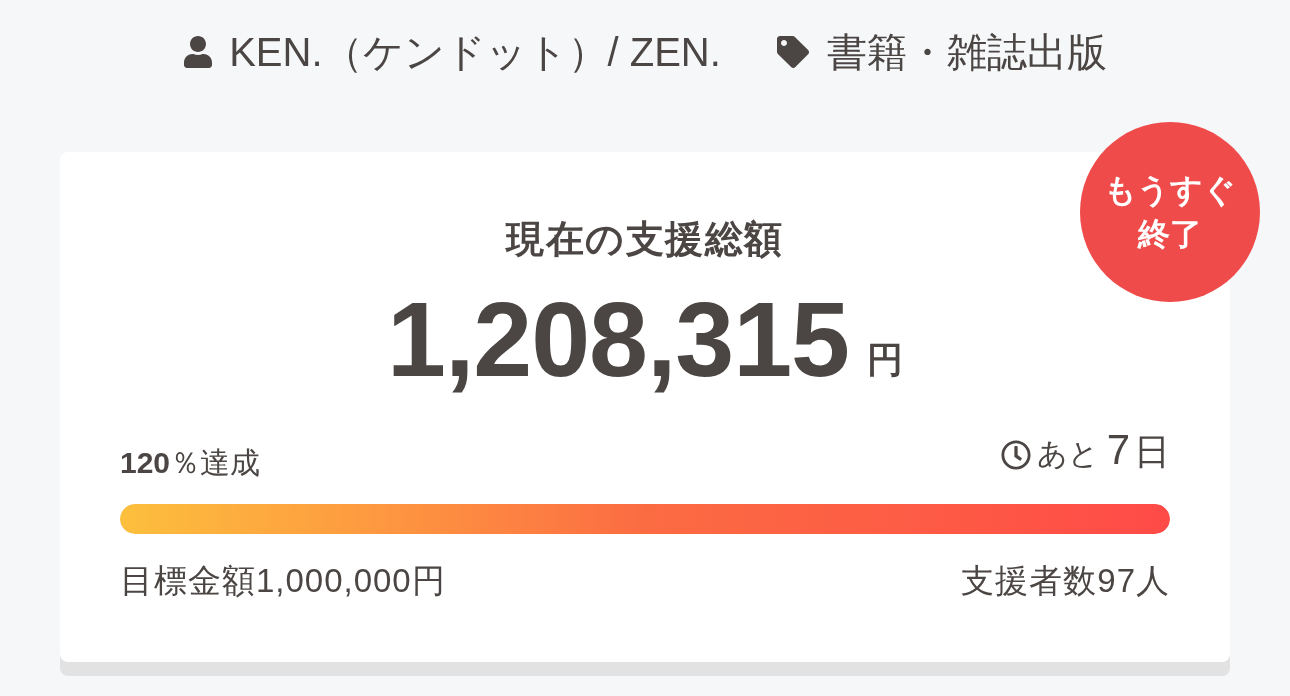  What do you see at coordinates (190, 463) in the screenshot?
I see `achievement-rate: 120％達成` at bounding box center [190, 463].